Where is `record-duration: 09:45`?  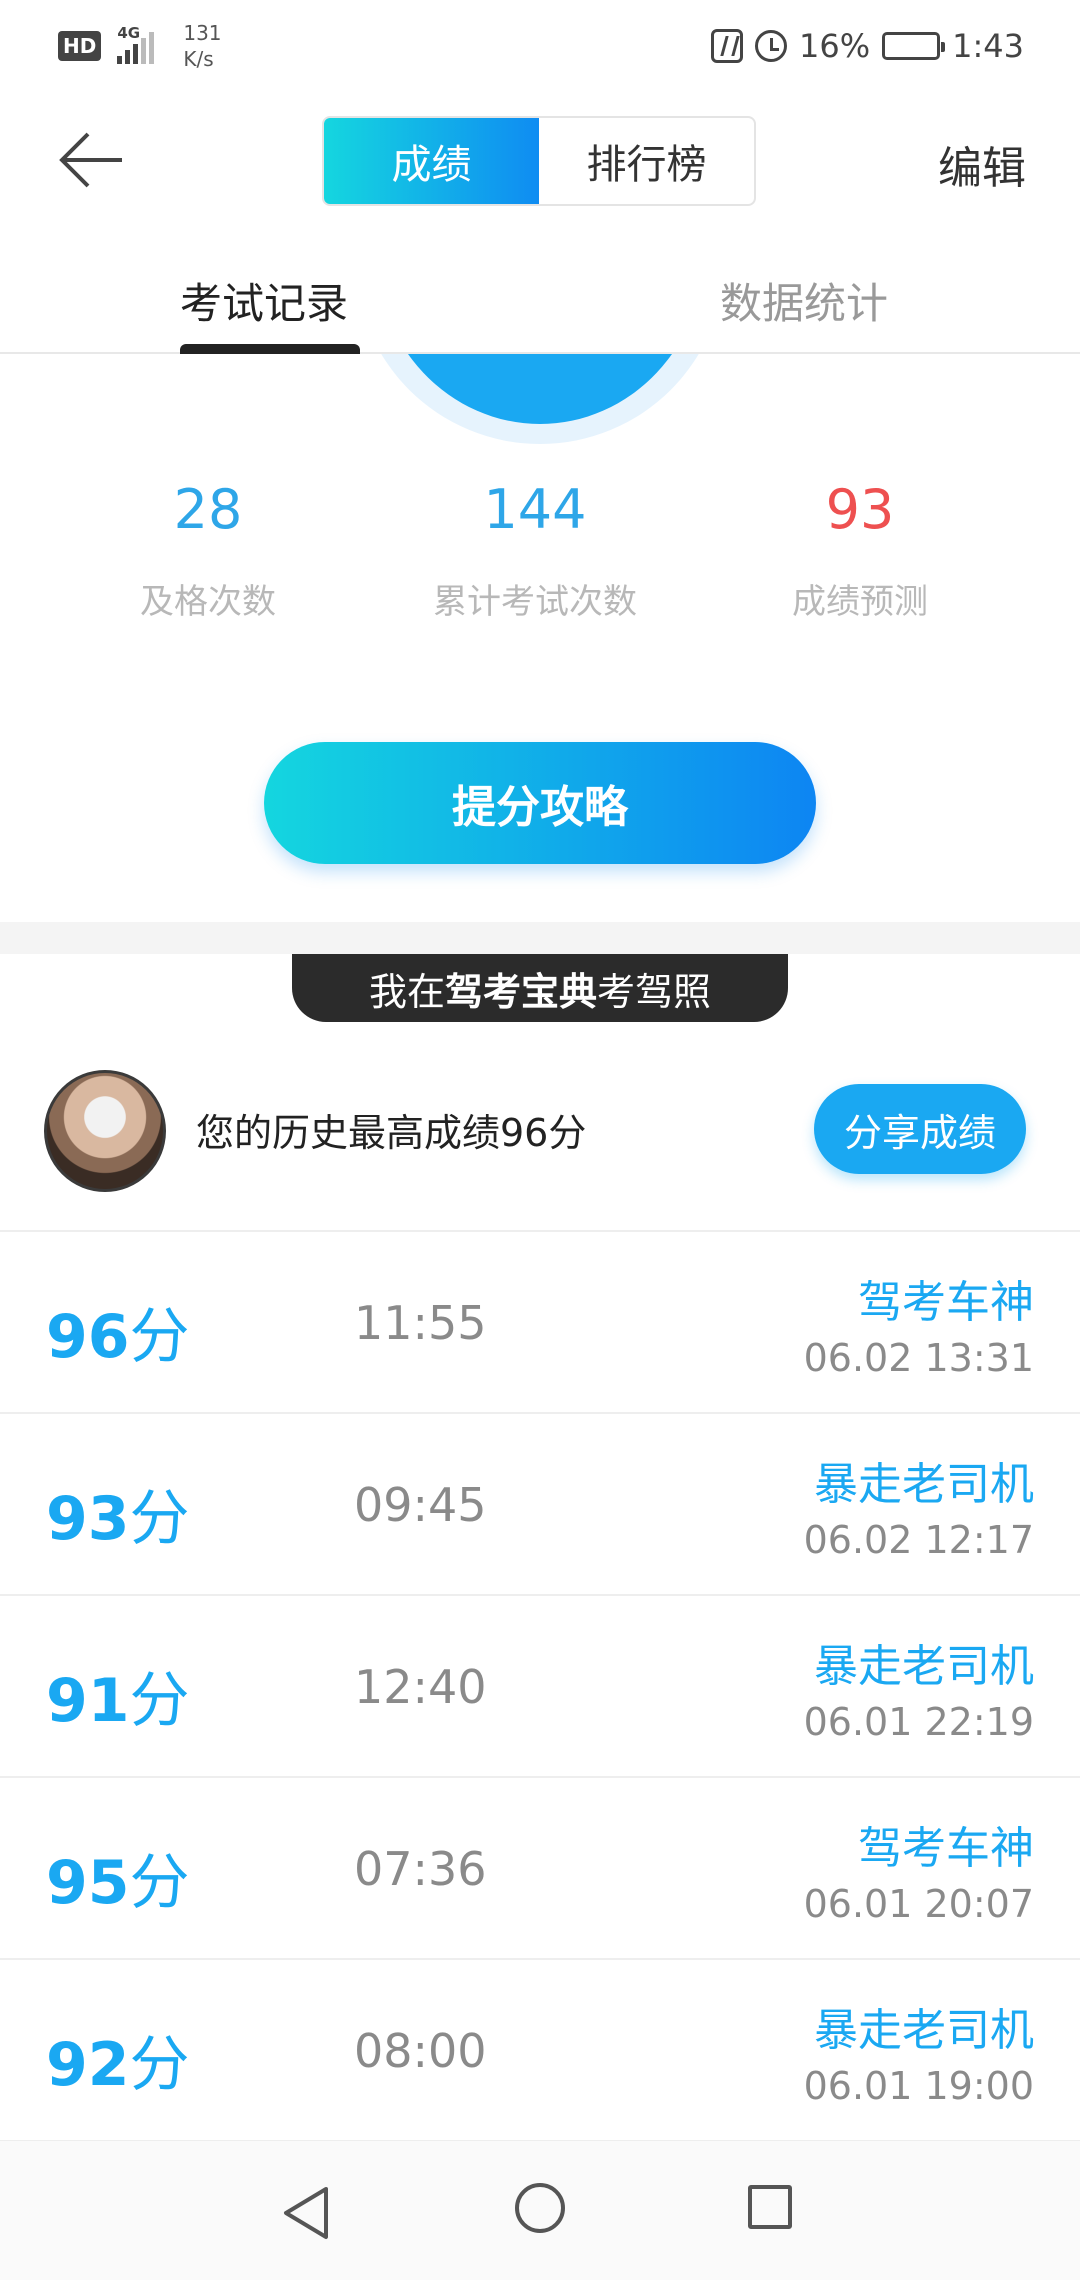 record-duration: 09:45 is located at coordinates (420, 1505).